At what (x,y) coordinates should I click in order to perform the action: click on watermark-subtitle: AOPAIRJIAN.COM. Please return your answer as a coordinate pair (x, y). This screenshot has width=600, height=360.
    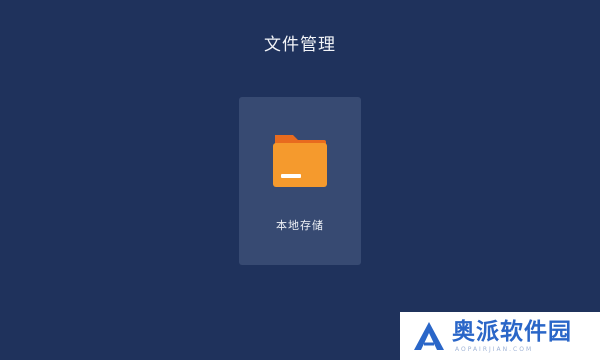
    Looking at the image, I should click on (494, 349).